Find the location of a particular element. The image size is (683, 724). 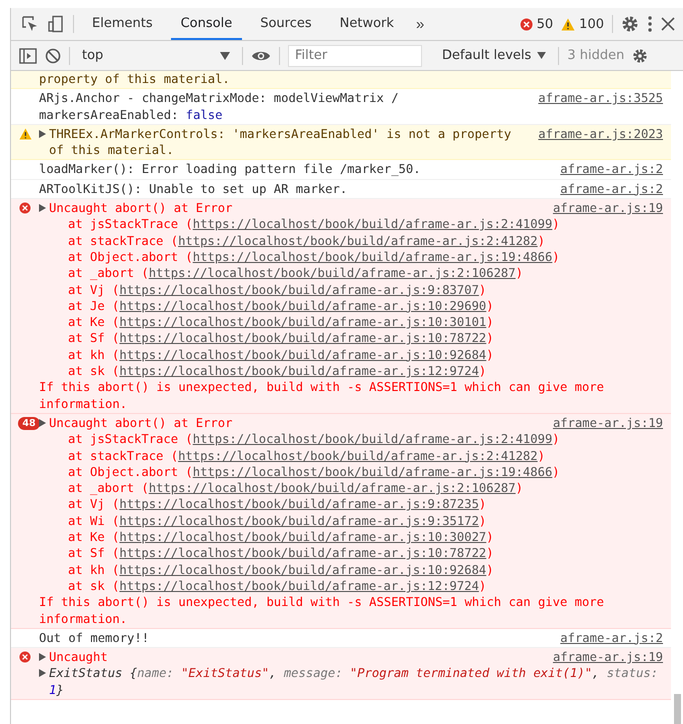

stack-link: https://localhost/book/build/aframe-ar.js:10:29690 is located at coordinates (302, 305).